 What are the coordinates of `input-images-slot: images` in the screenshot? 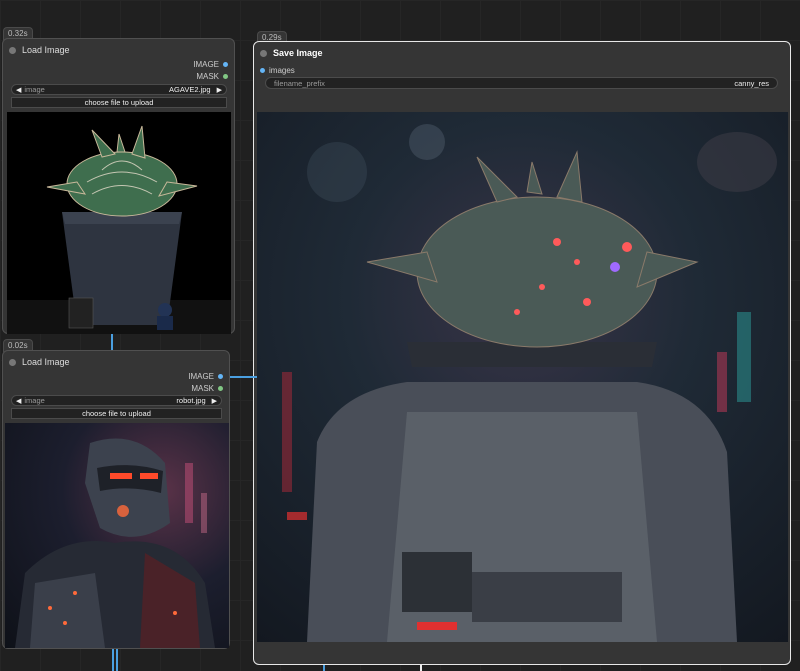 It's located at (277, 70).